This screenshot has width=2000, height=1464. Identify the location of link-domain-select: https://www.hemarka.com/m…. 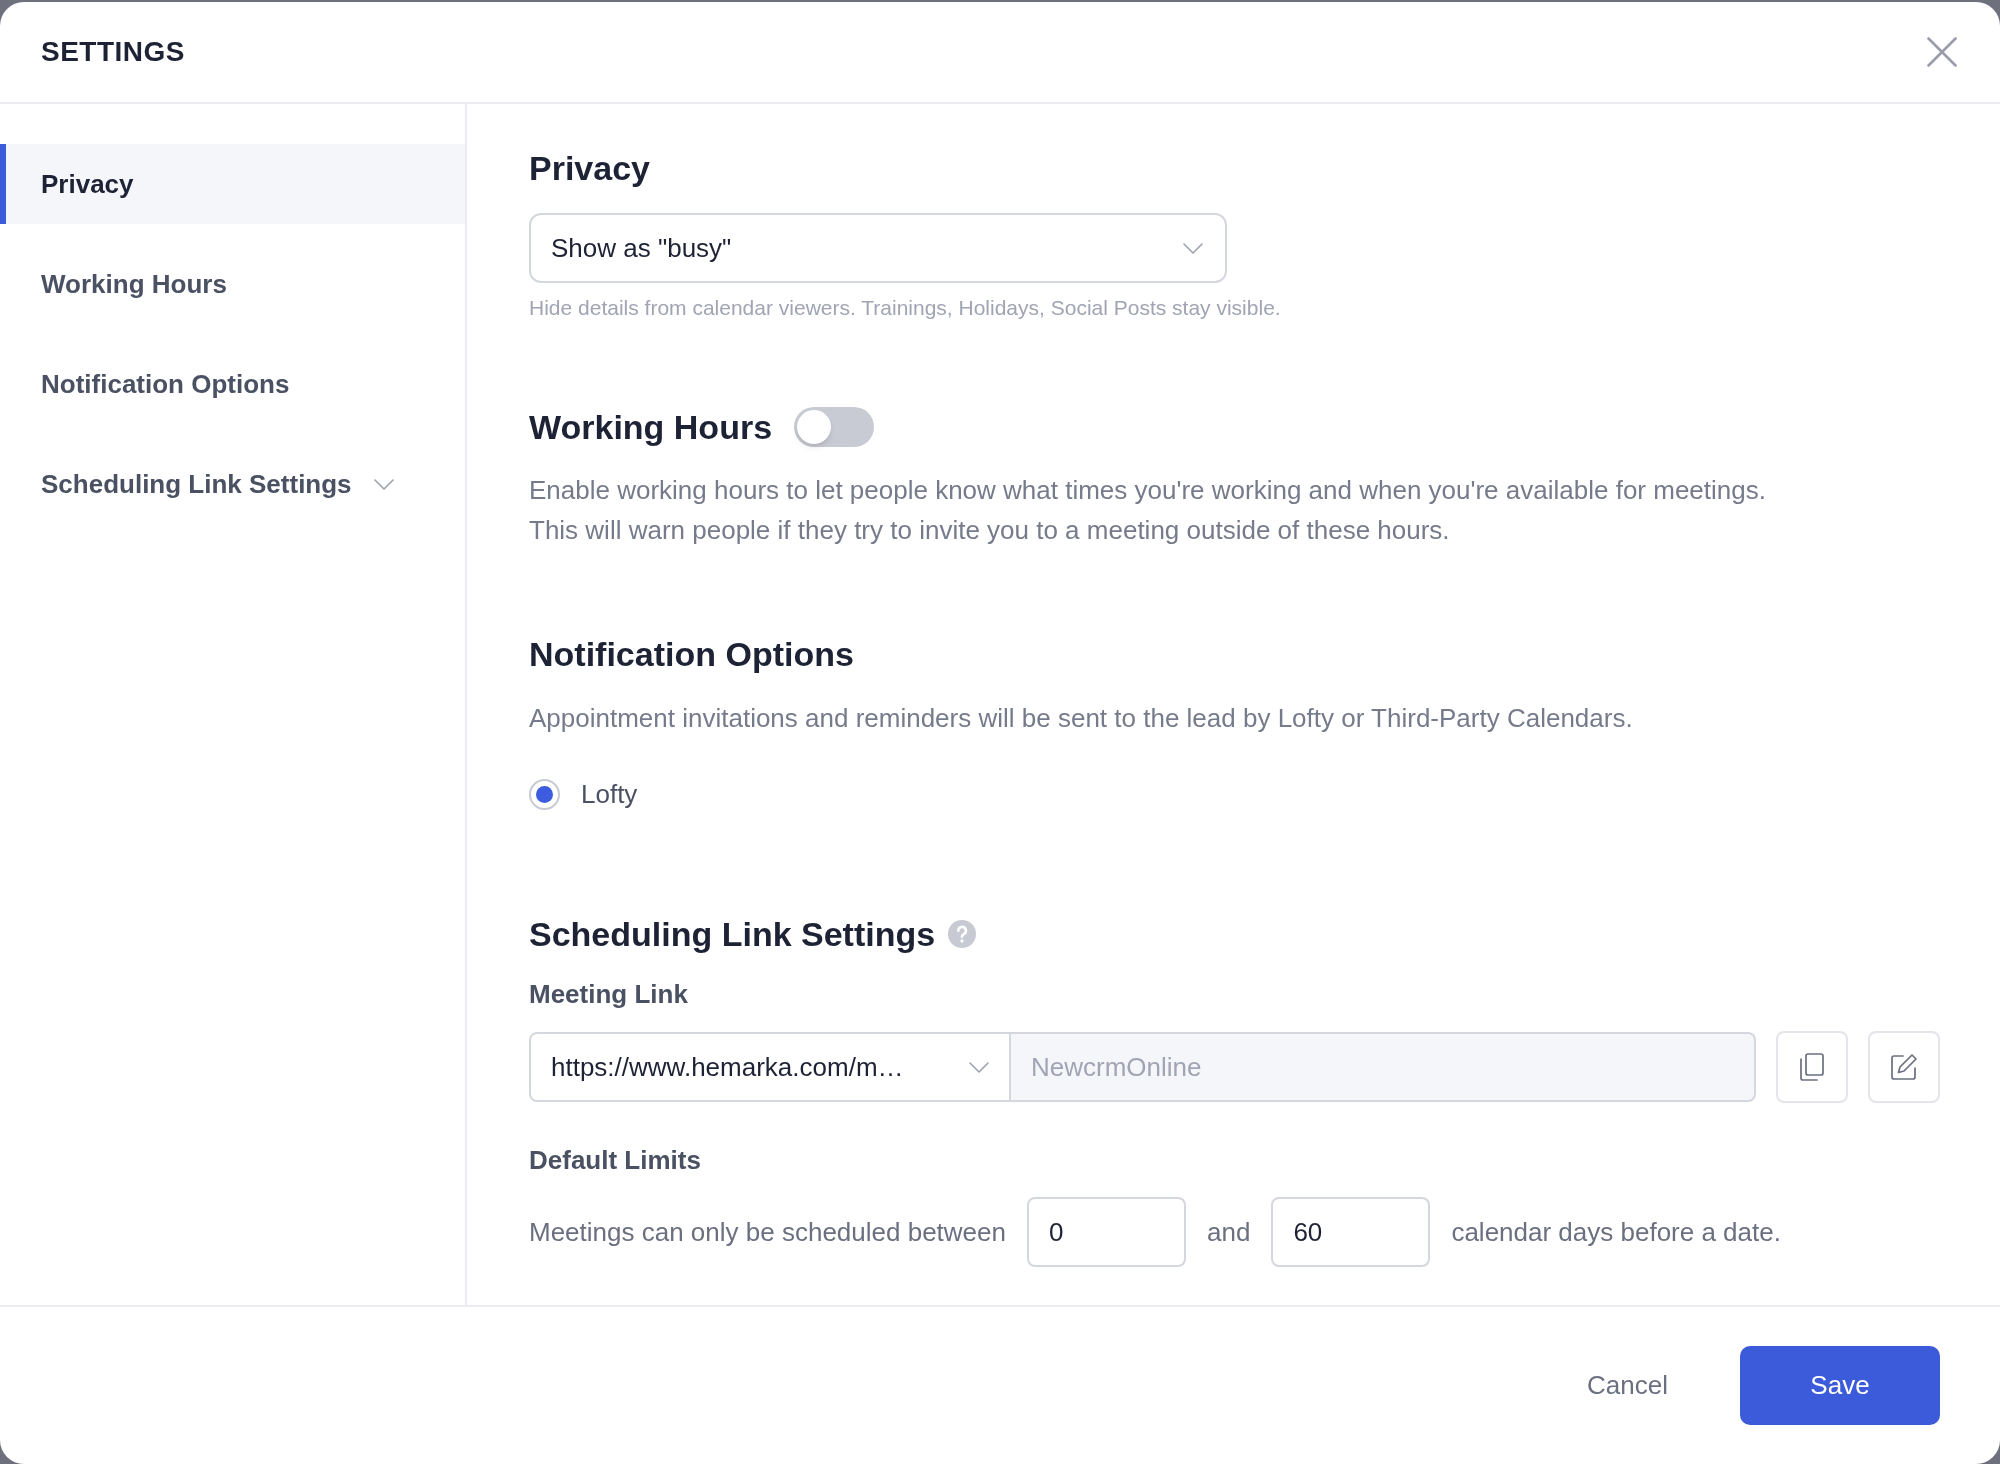
(770, 1067).